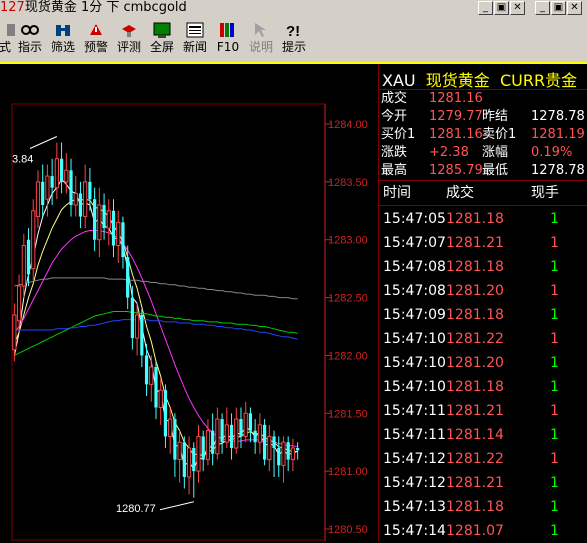  I want to click on tick-row: 15:47:09 1281.18 1, so click(483, 315).